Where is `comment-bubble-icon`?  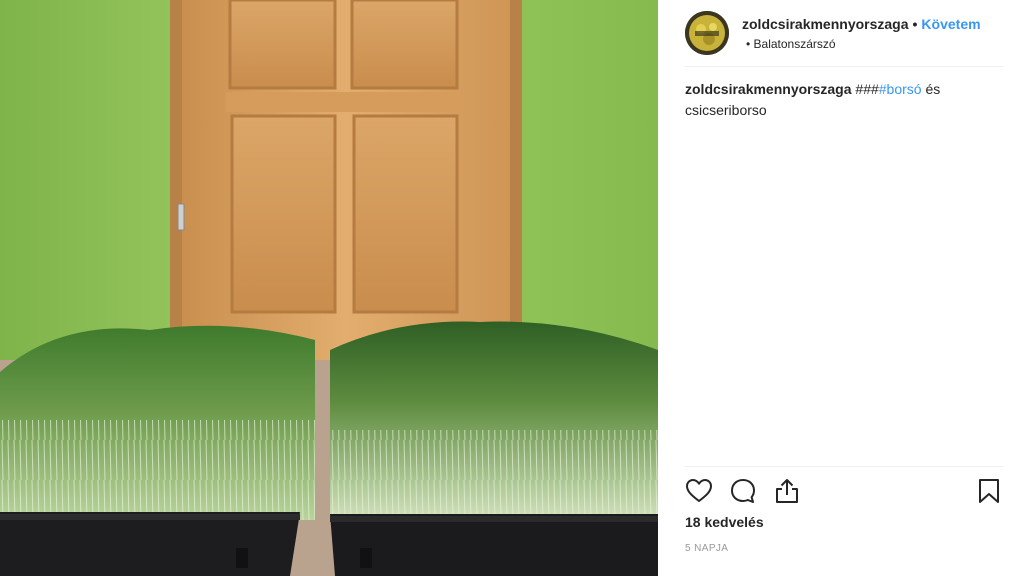
comment-bubble-icon is located at coordinates (743, 491).